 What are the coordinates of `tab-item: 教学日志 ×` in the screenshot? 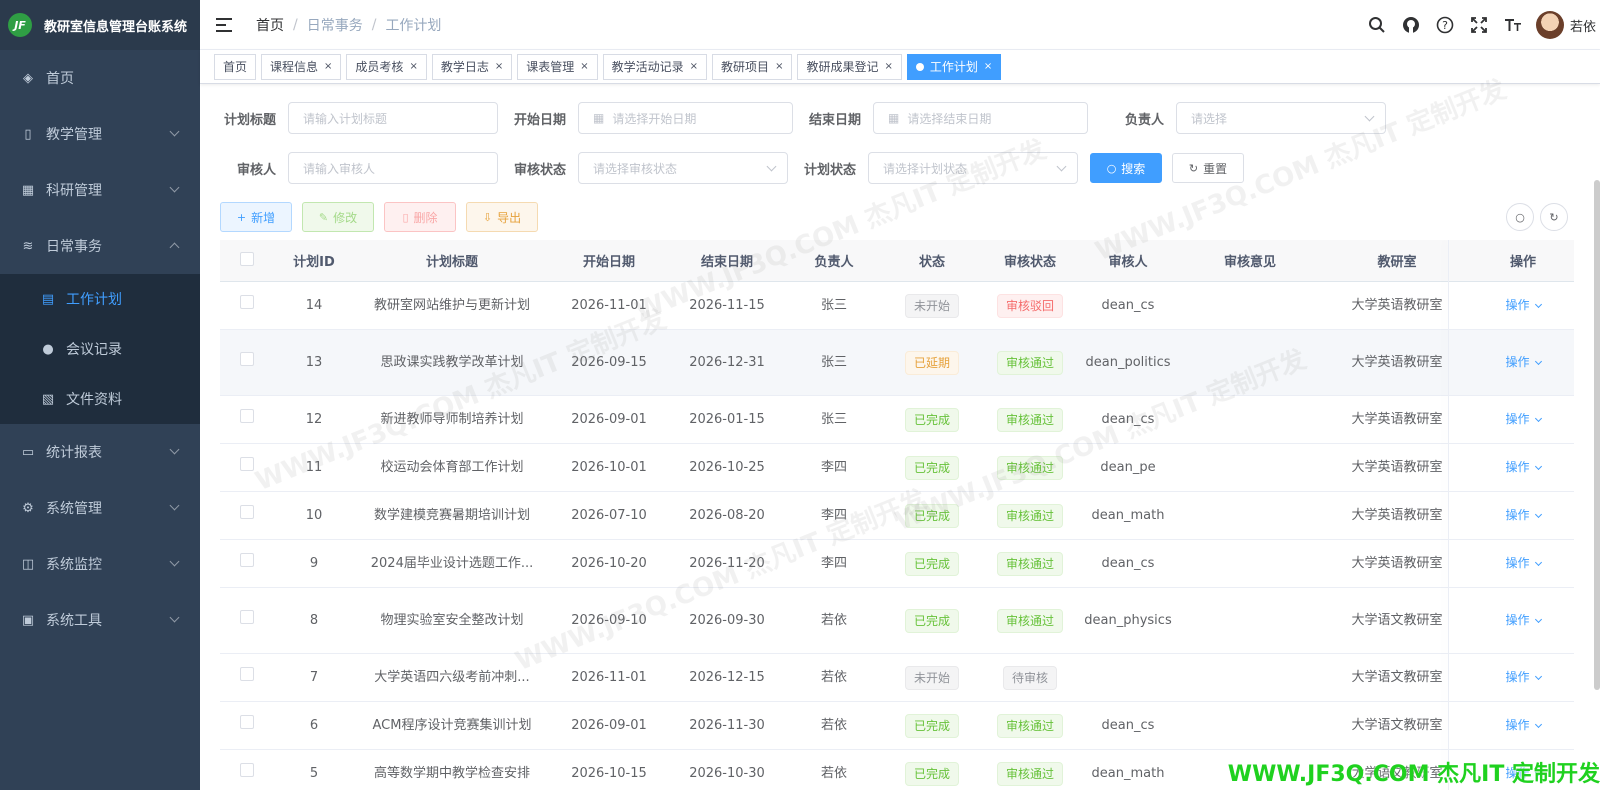 It's located at (472, 66).